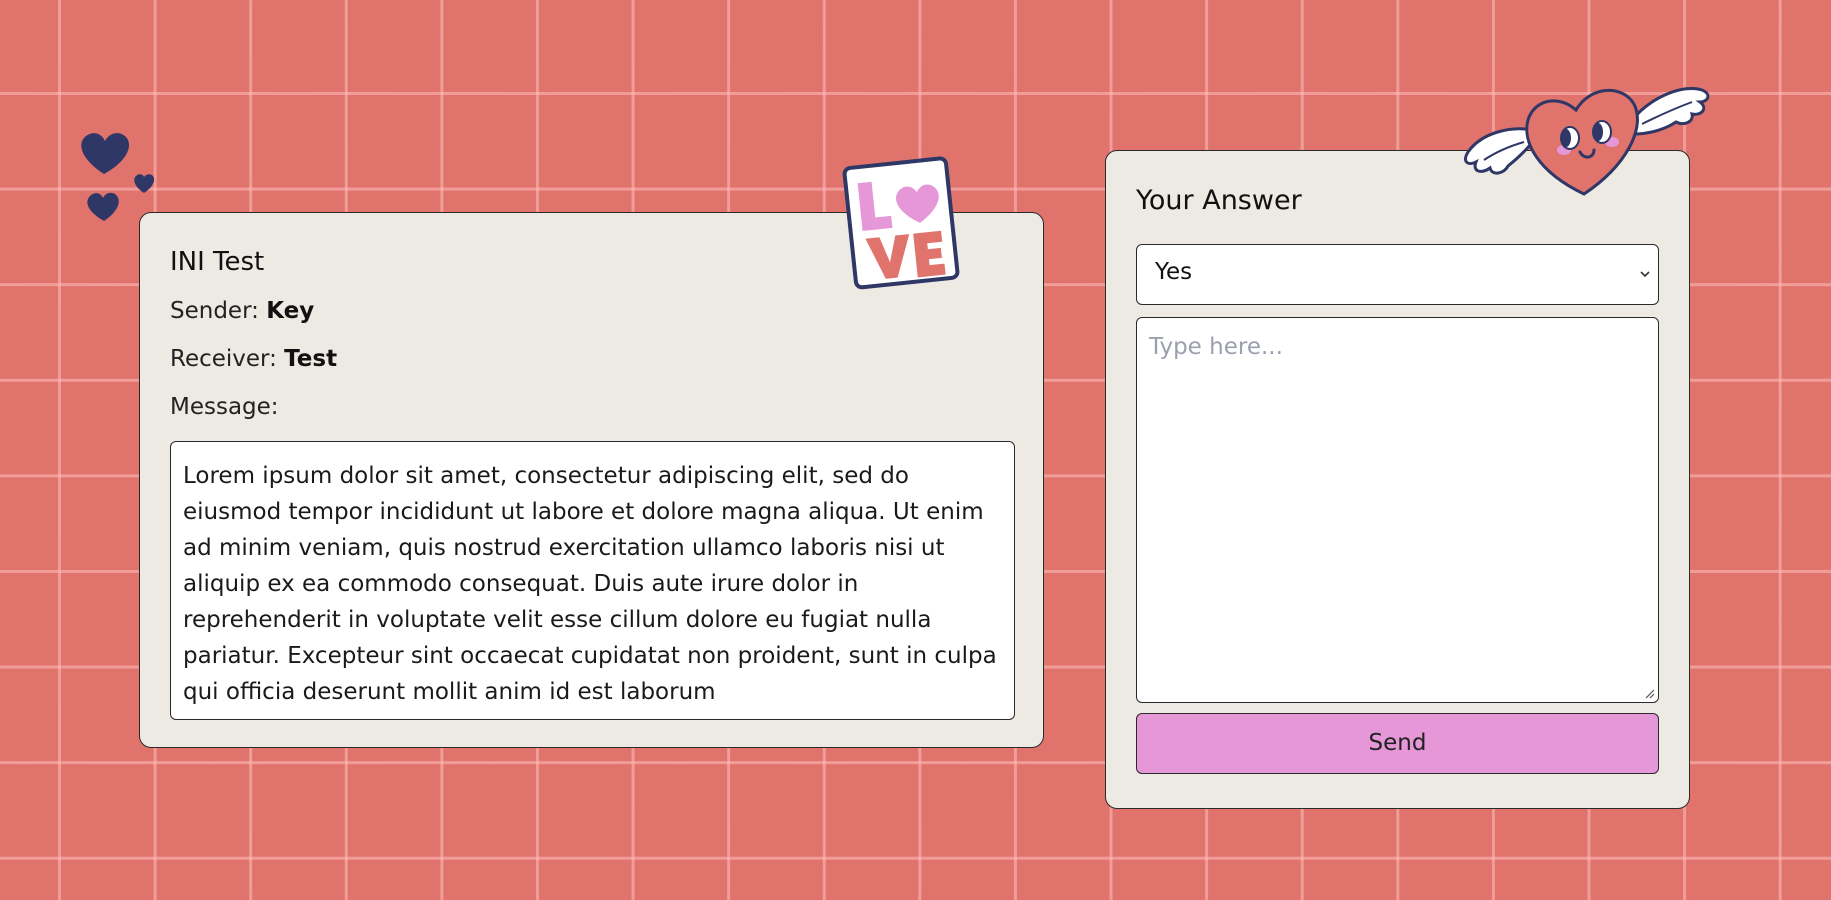 This screenshot has width=1831, height=900. Describe the element at coordinates (1397, 274) in the screenshot. I see `answer-select: Yes` at that location.